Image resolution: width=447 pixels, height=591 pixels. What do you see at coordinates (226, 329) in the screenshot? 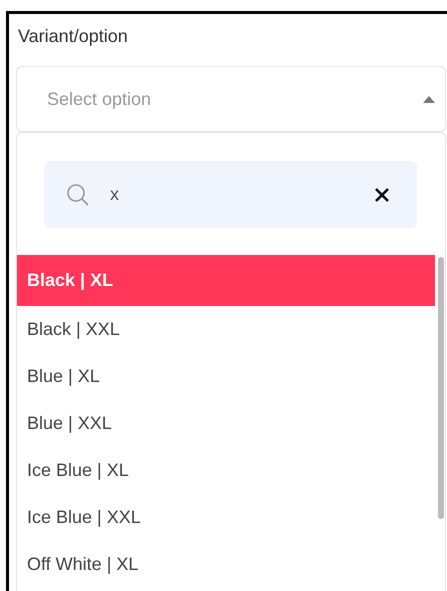
I see `option-item: Black | XXL` at bounding box center [226, 329].